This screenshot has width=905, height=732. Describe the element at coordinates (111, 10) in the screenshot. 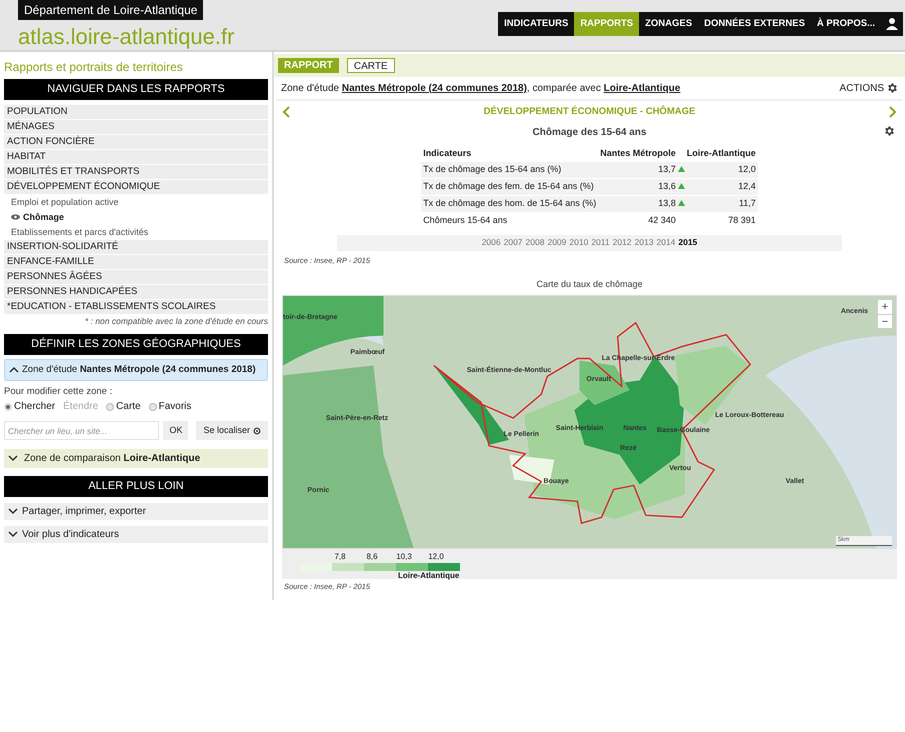

I see `department-label: Département de Loire-Atlantique` at that location.